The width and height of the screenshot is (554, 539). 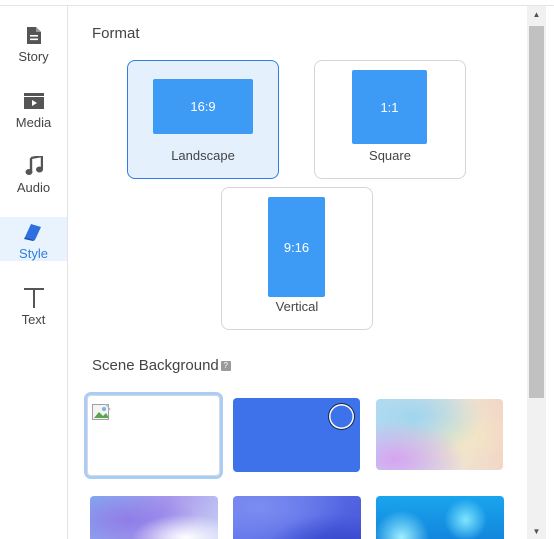 What do you see at coordinates (116, 33) in the screenshot?
I see `format-title: Format` at bounding box center [116, 33].